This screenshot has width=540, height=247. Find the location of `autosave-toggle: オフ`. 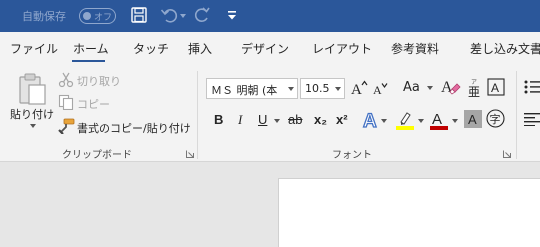

autosave-toggle: オフ is located at coordinates (97, 16).